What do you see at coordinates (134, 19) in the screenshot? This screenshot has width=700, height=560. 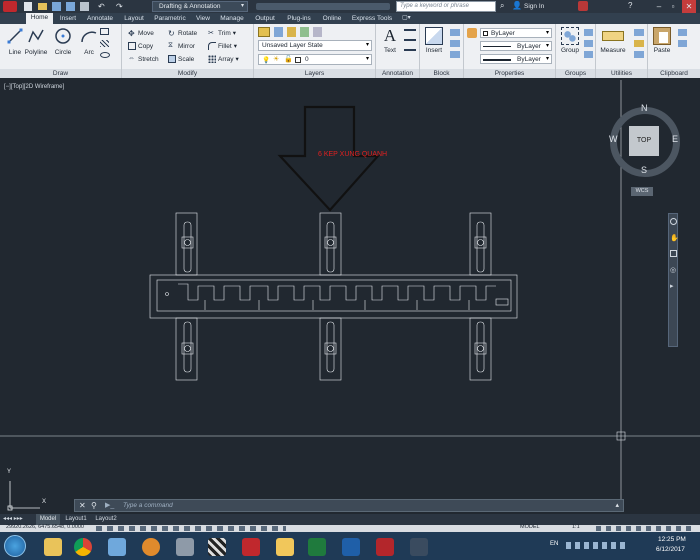 I see `tab-layout: Layout` at bounding box center [134, 19].